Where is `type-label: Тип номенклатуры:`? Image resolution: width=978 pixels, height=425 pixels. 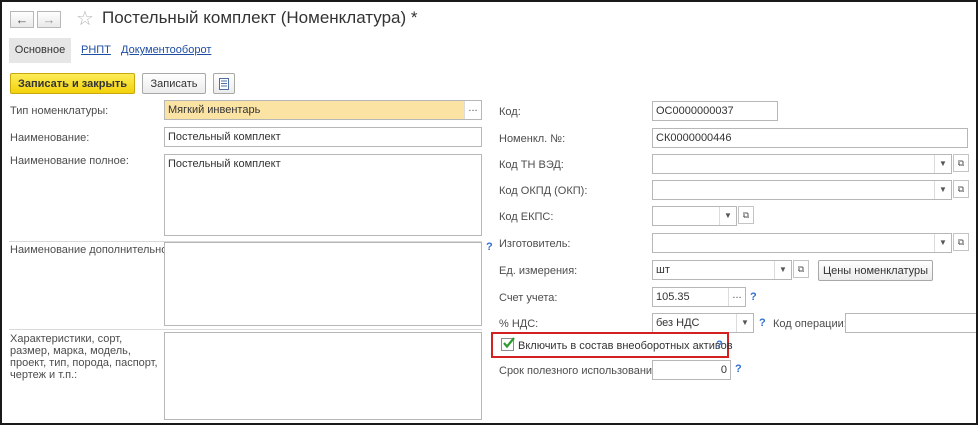 type-label: Тип номенклатуры: is located at coordinates (59, 111).